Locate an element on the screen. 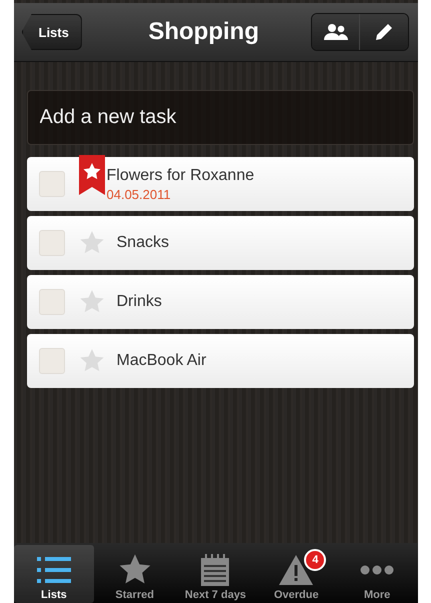 This screenshot has height=603, width=431. task-row: Flowers for Roxanne 04.05.2011 is located at coordinates (220, 184).